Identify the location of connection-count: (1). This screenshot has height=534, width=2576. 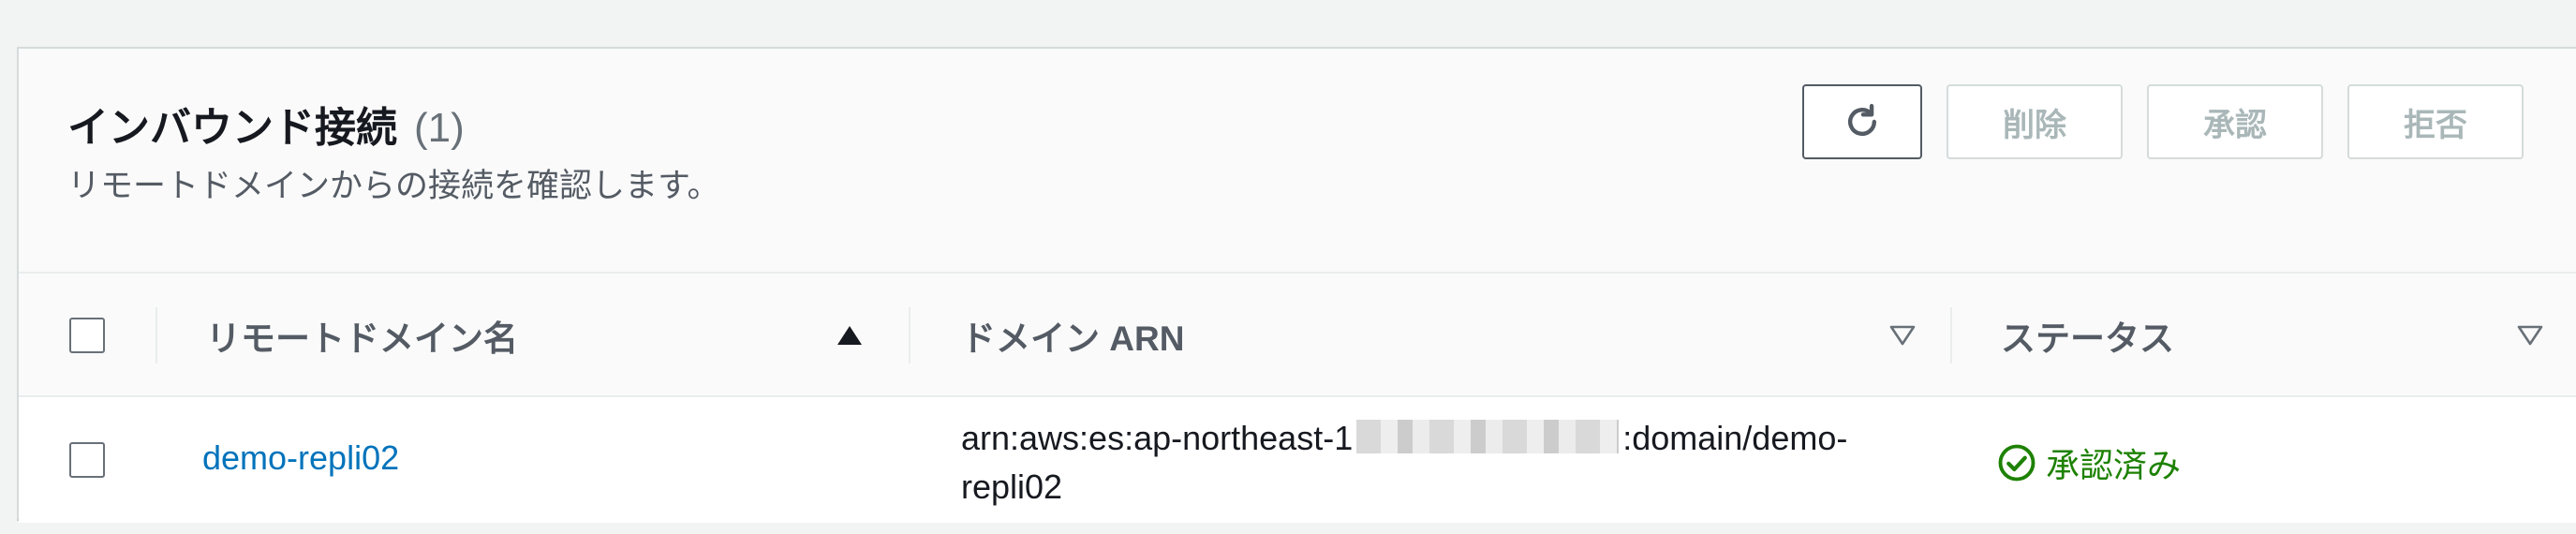
(440, 128).